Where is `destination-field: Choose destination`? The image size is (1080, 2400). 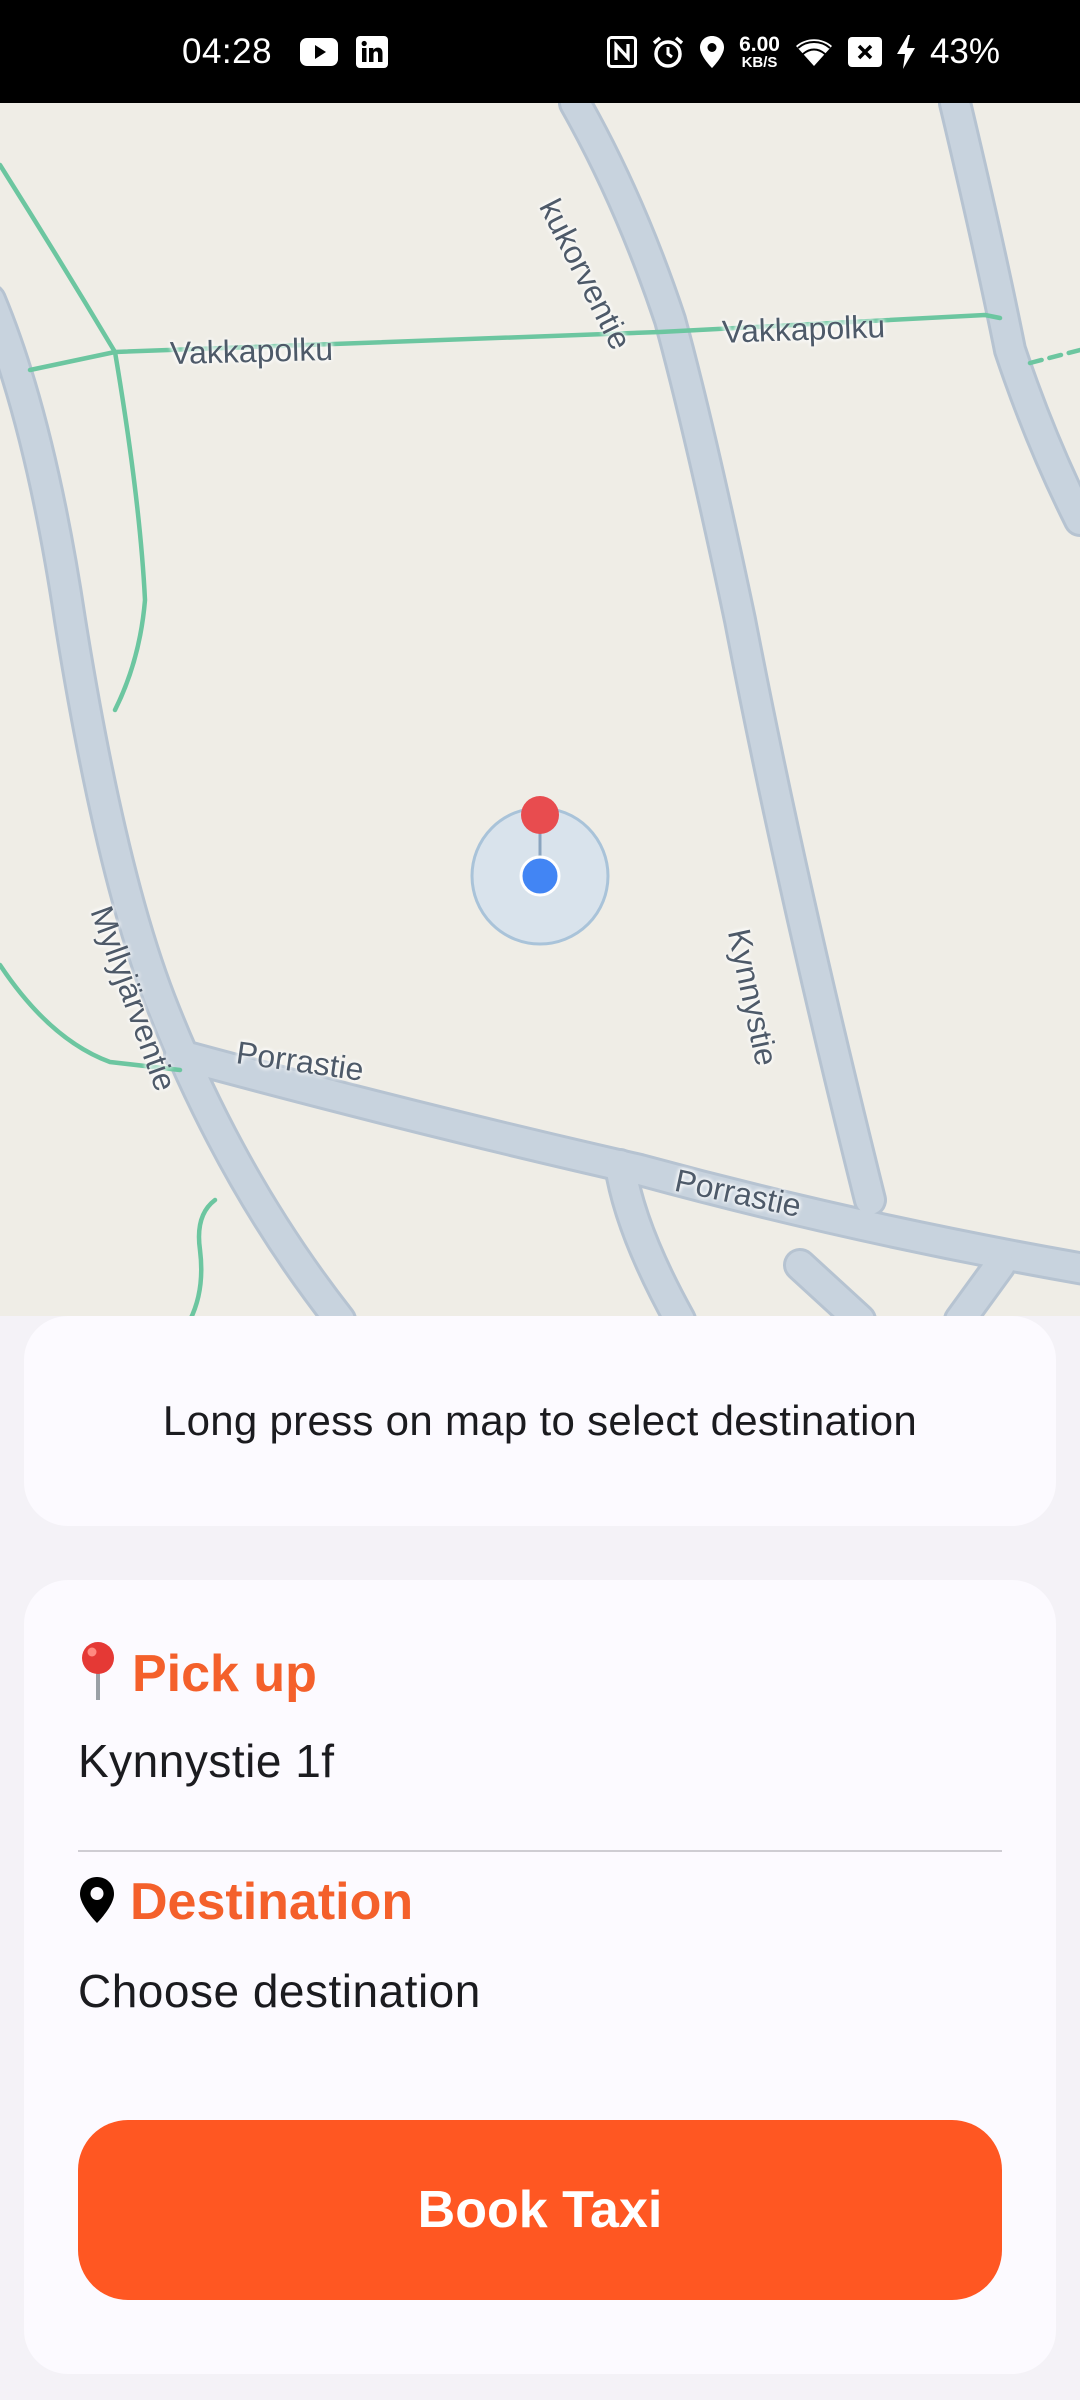 destination-field: Choose destination is located at coordinates (279, 1991).